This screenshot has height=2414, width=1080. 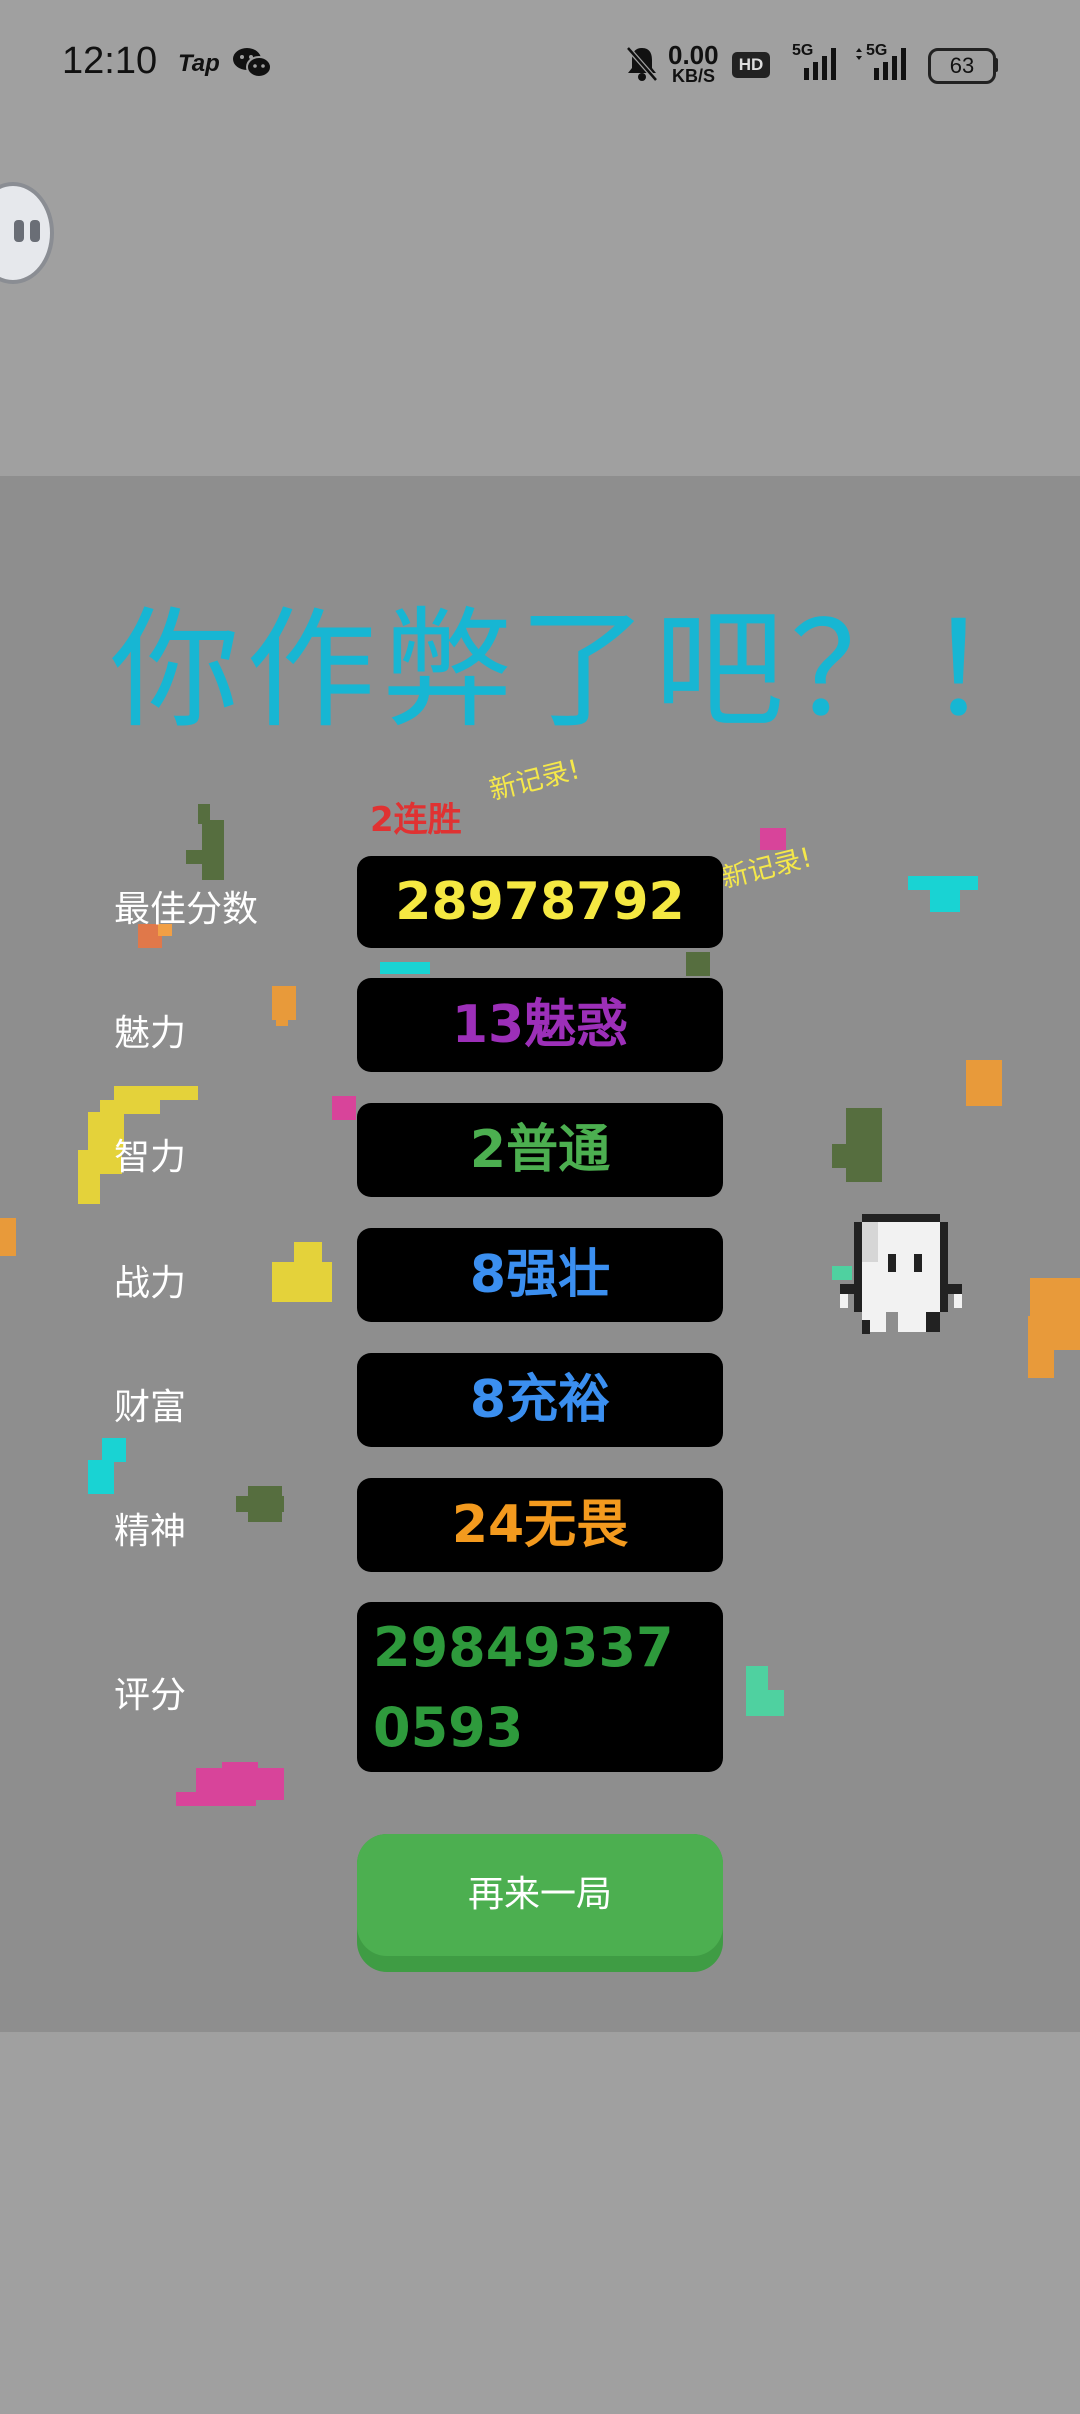 I want to click on stat-label-strength: 战力, so click(x=150, y=1283).